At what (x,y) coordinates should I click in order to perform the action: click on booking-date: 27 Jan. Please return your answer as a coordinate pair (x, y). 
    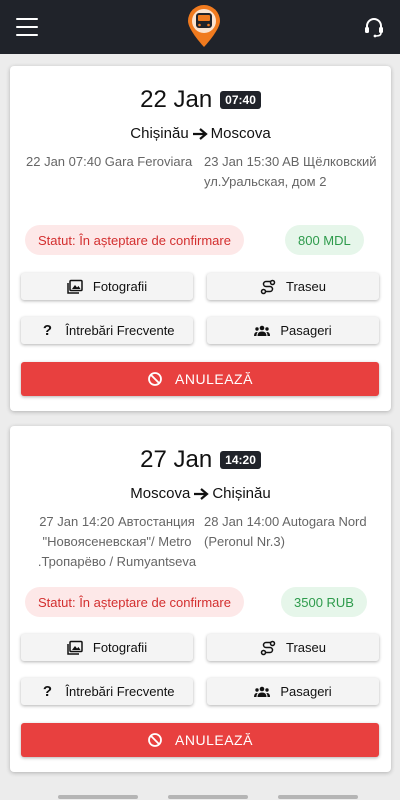
    Looking at the image, I should click on (176, 459).